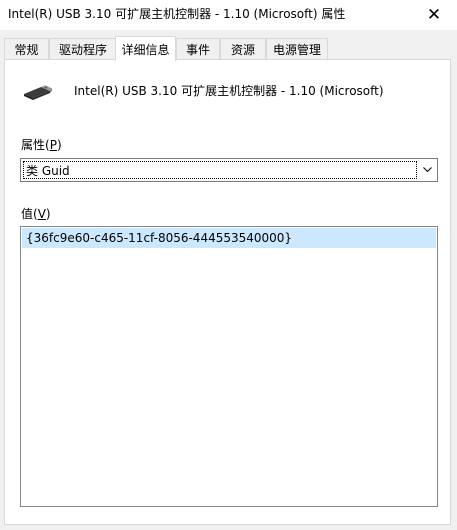 The height and width of the screenshot is (530, 457). I want to click on usb-device-icon, so click(38, 92).